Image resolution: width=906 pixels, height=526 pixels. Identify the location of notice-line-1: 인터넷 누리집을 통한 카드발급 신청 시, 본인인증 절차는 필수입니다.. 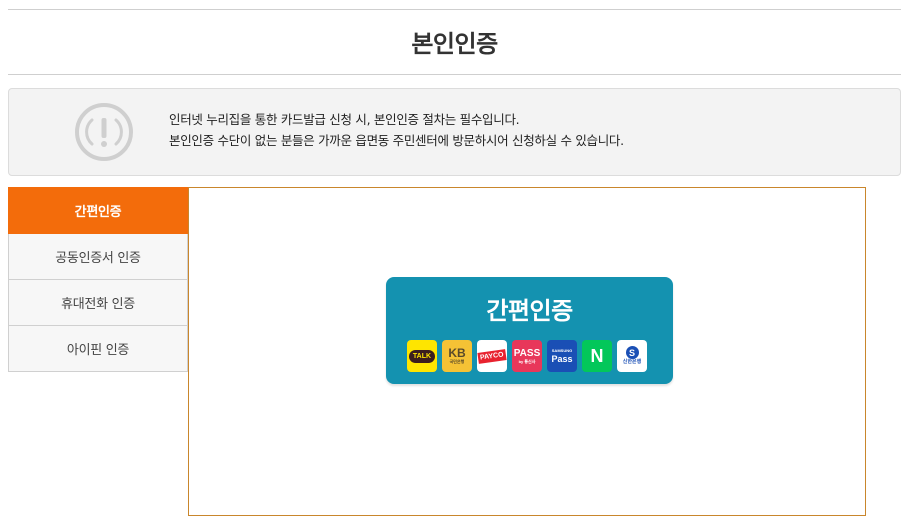
(344, 119).